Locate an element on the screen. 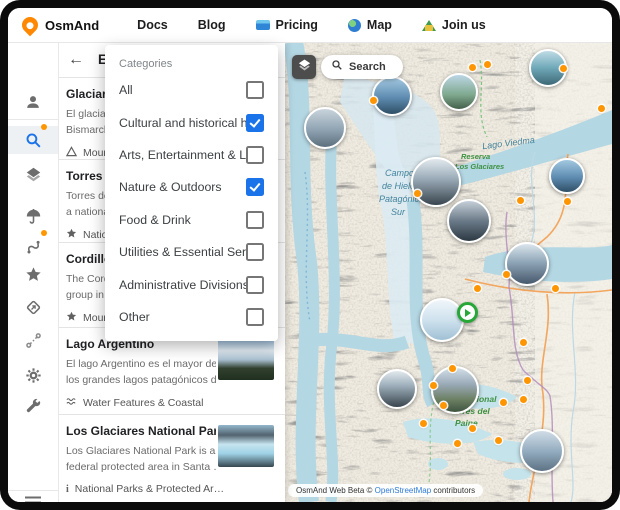 This screenshot has width=620, height=510. gear-icon is located at coordinates (33, 375).